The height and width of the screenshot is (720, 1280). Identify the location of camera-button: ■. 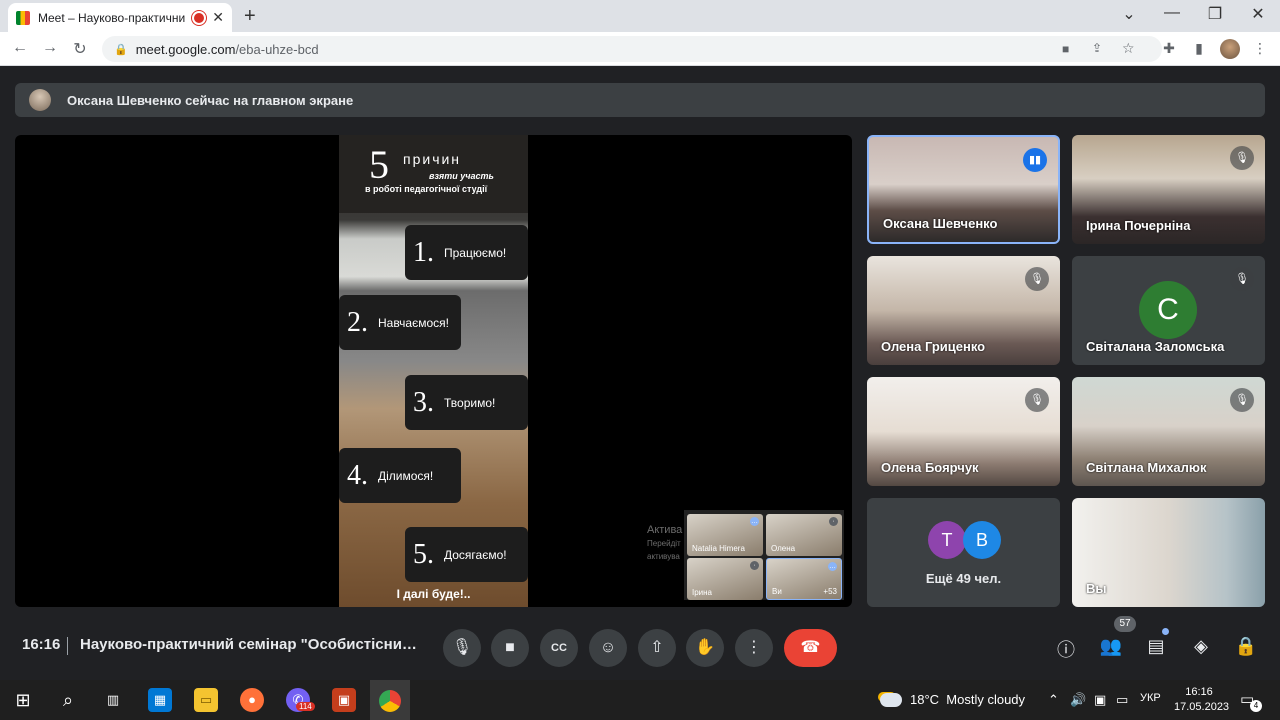
(510, 648).